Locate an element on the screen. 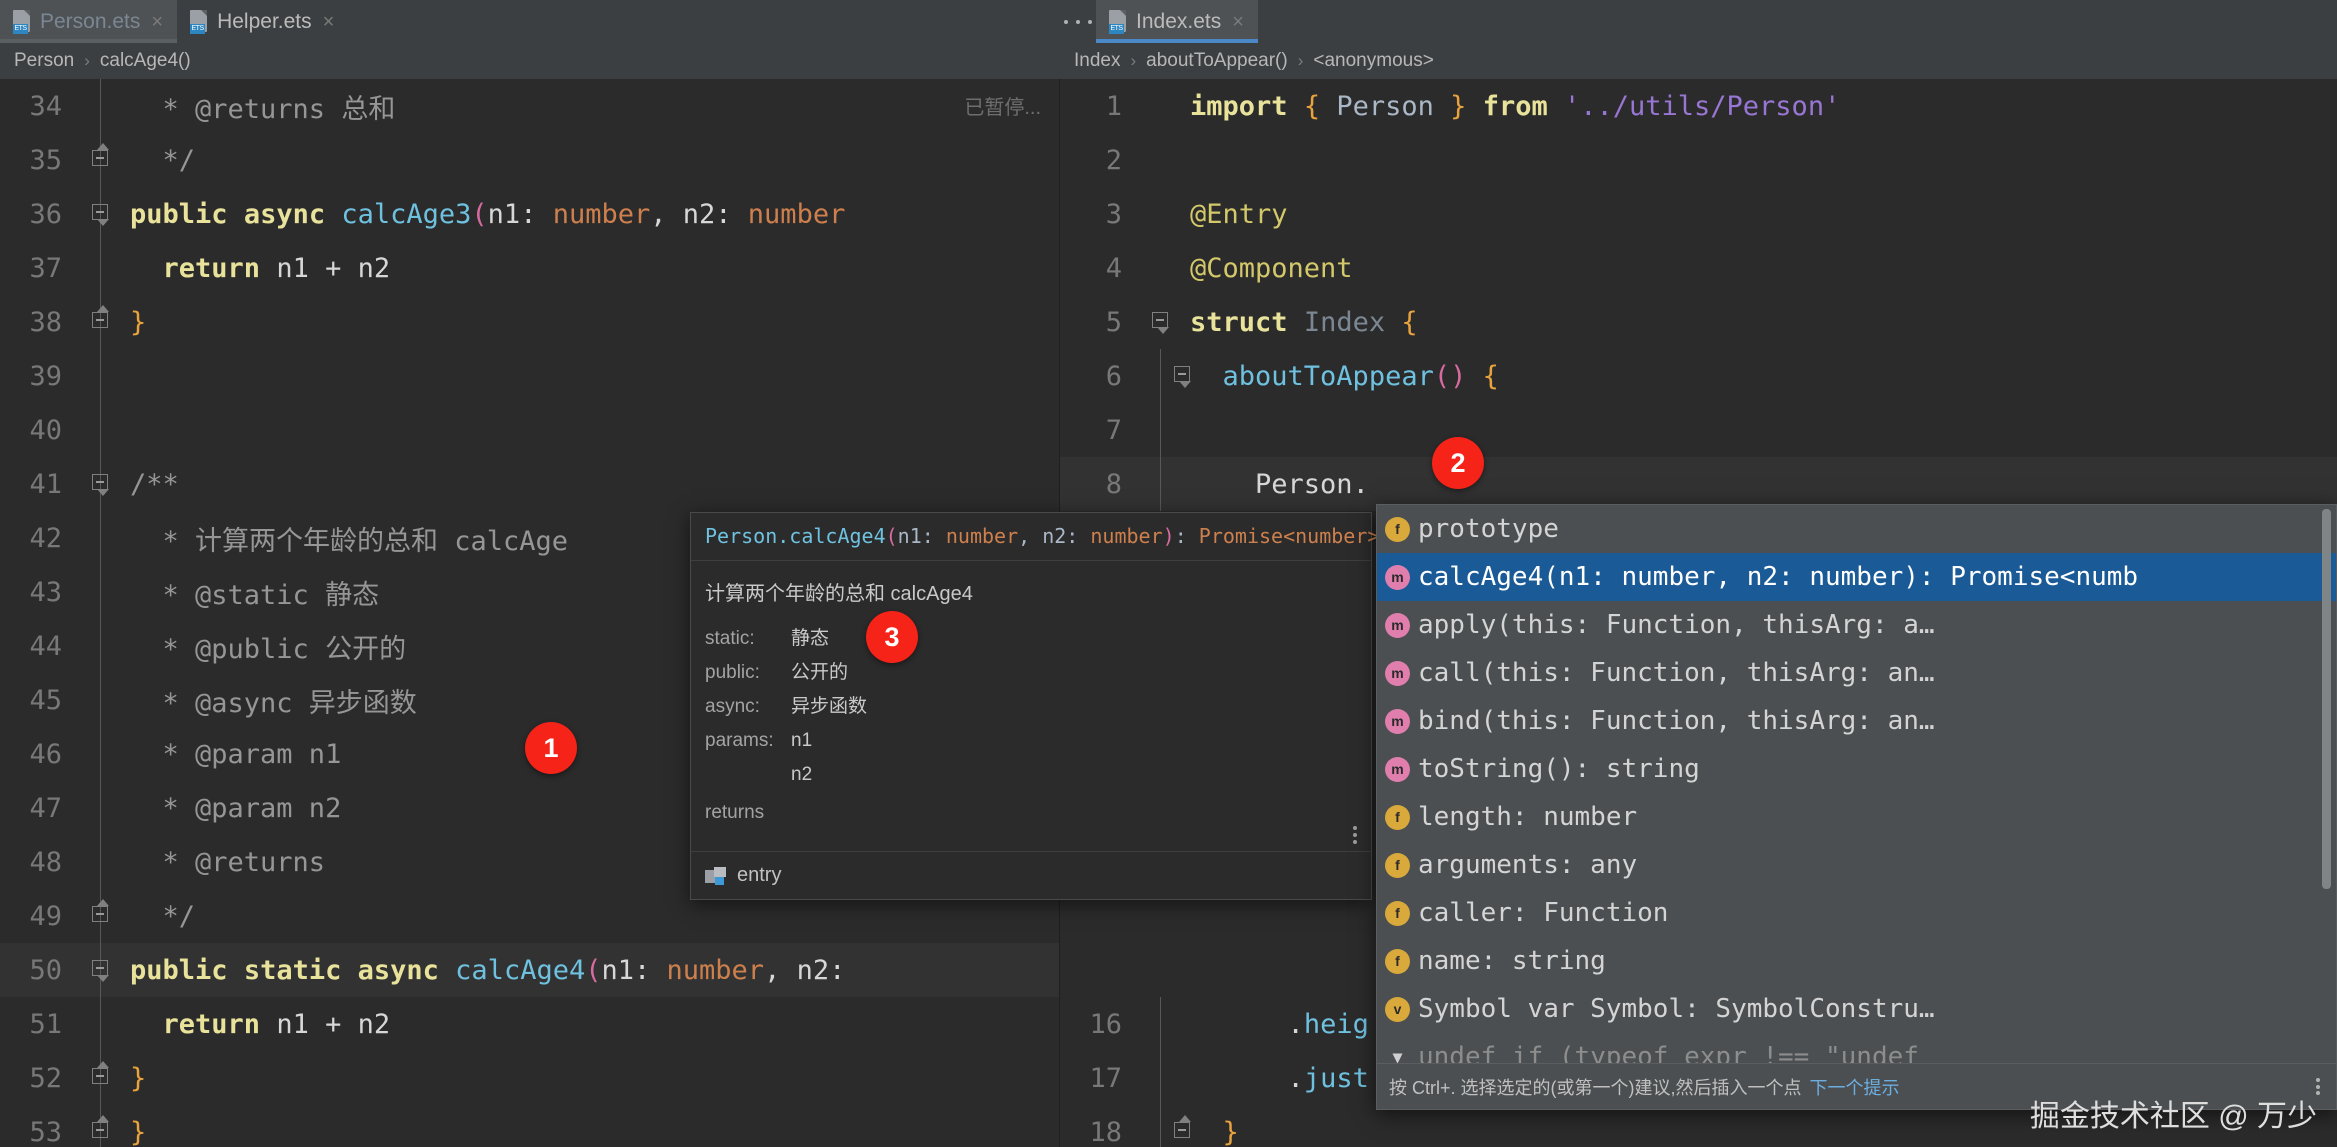 The height and width of the screenshot is (1147, 2337). breadcrumb-item: <anonymous> is located at coordinates (1373, 61).